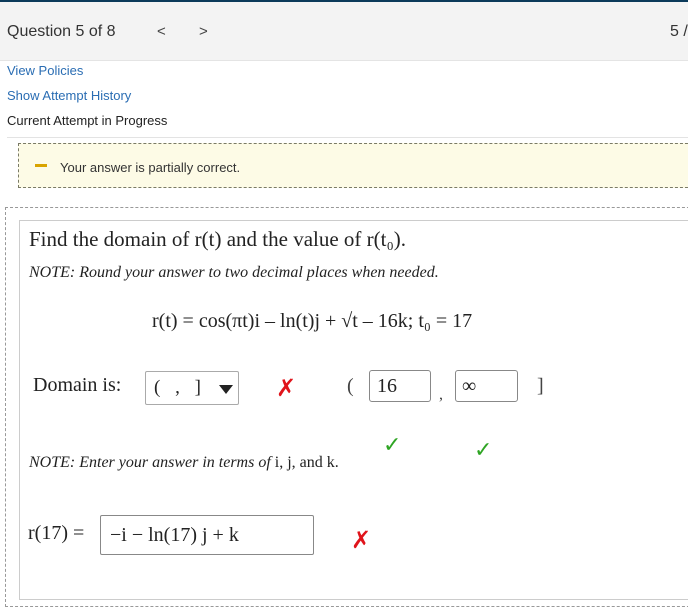  What do you see at coordinates (344, 31) in the screenshot?
I see `question-header: Question 5 of 8 < > 5 /` at bounding box center [344, 31].